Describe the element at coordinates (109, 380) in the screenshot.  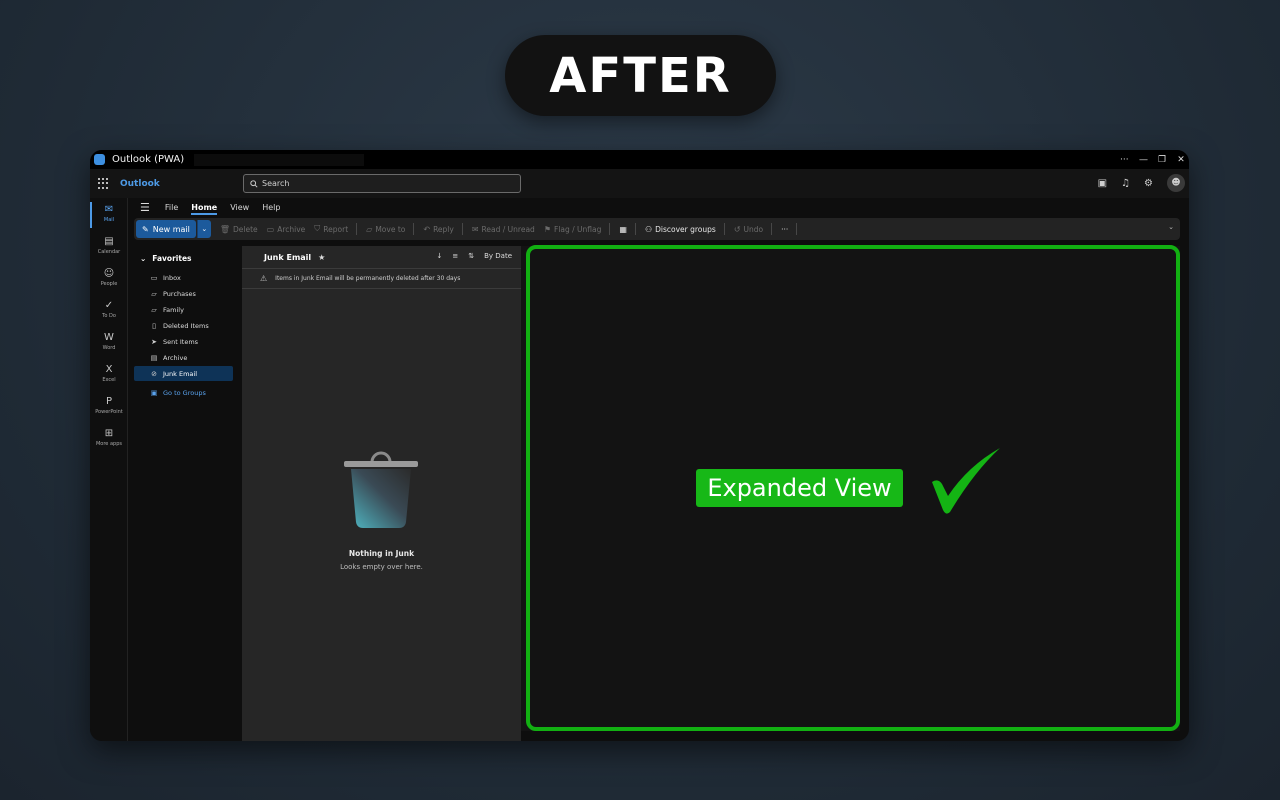
I see `rail-label: Excel` at that location.